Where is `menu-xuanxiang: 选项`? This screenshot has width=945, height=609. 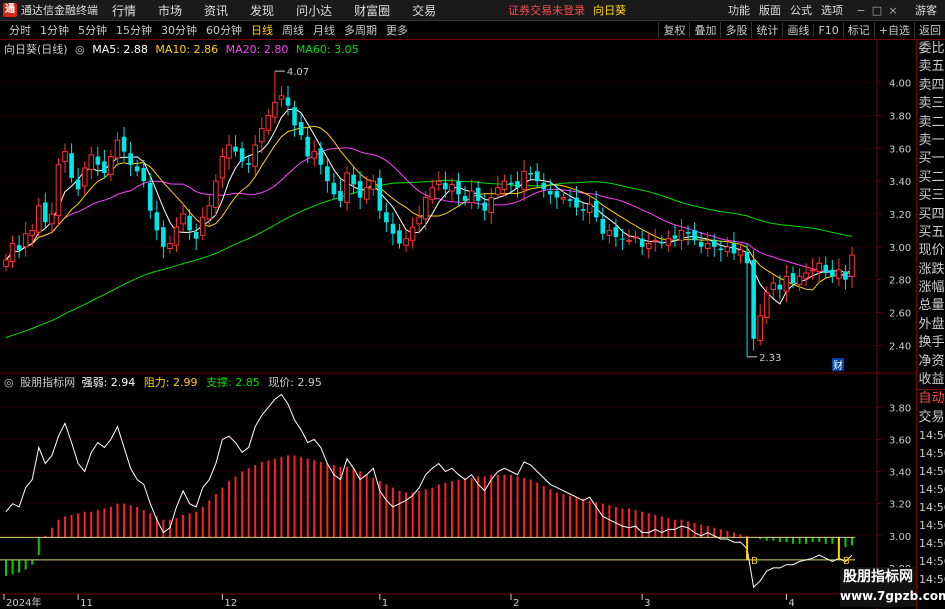
menu-xuanxiang: 选项 is located at coordinates (832, 10).